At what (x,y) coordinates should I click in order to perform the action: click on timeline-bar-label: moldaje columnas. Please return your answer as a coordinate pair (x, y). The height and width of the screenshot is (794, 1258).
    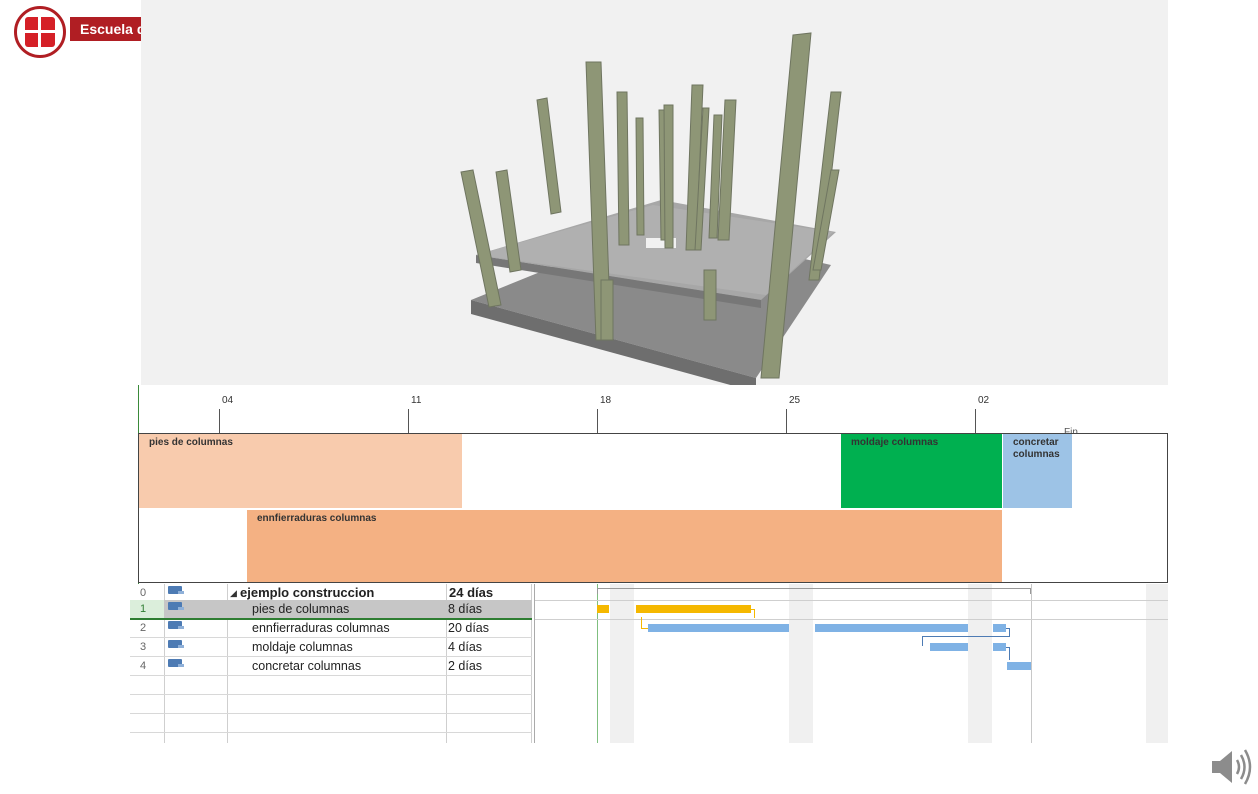
    Looking at the image, I should click on (895, 442).